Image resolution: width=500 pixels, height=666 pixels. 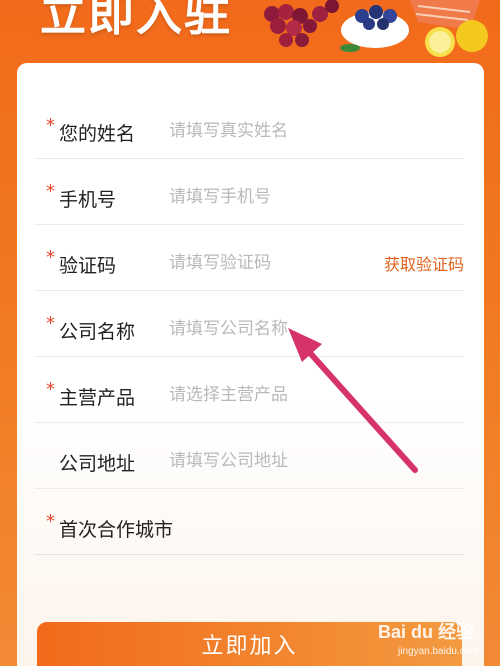 I want to click on blueberry-bowl-icon, so click(x=374, y=28).